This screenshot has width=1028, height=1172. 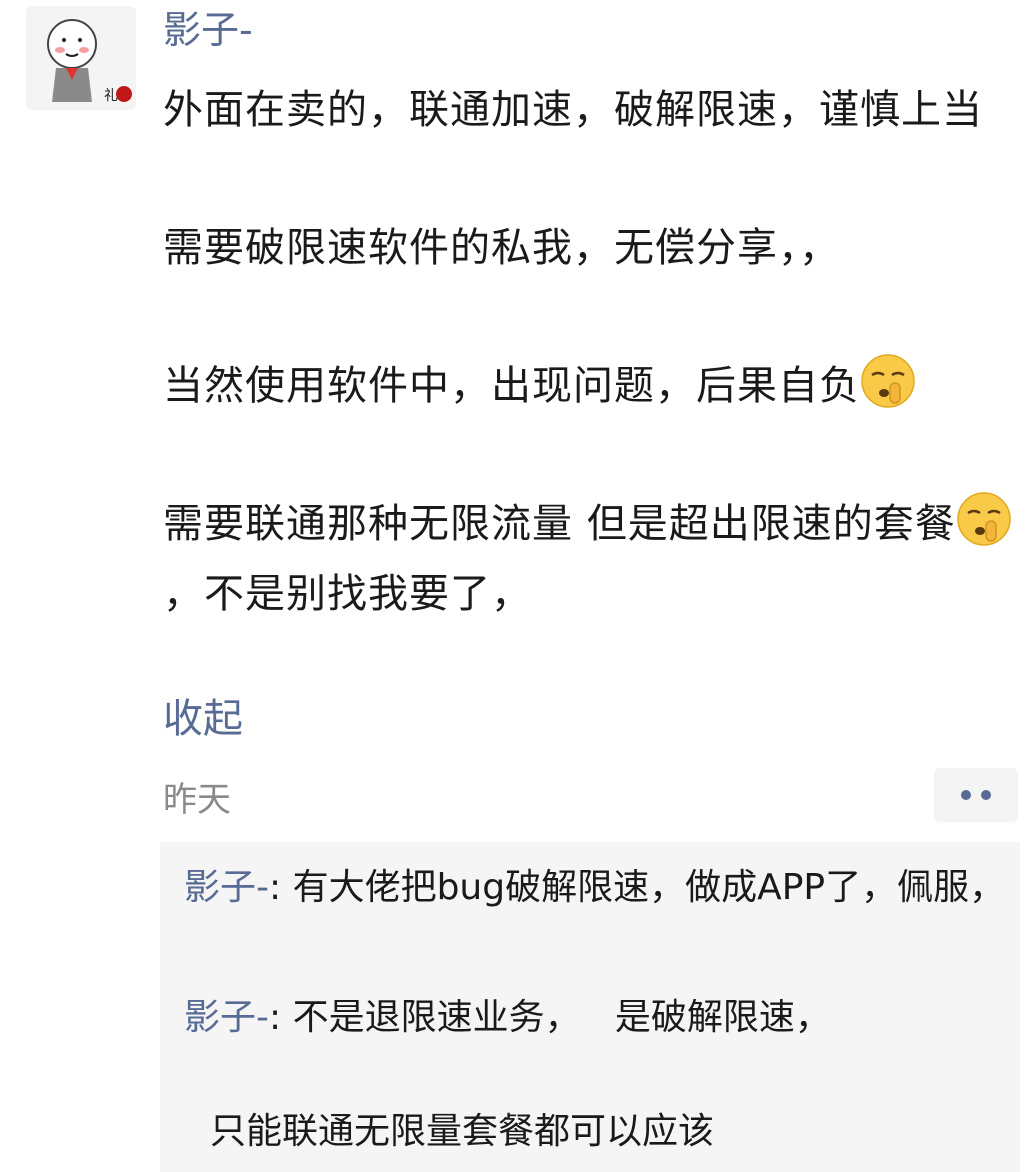 I want to click on post-paragraph: 当然使用软件中，出现问题，后果自负, so click(x=588, y=386).